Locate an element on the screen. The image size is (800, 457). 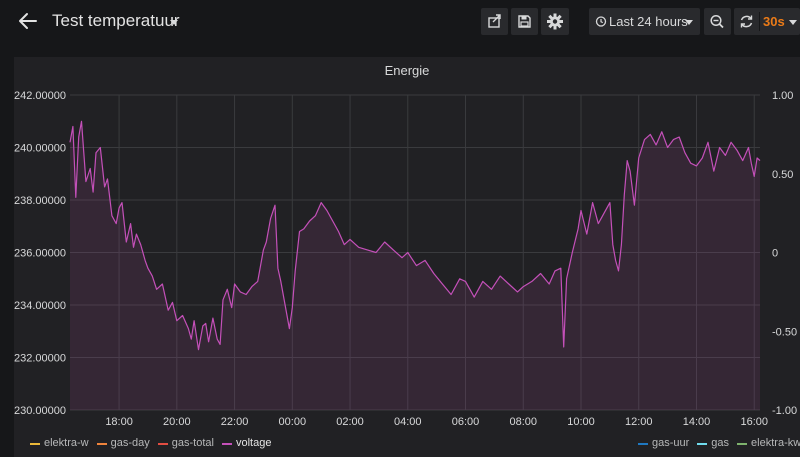
y-left-tick-label: 236.00000 is located at coordinates (40, 254).